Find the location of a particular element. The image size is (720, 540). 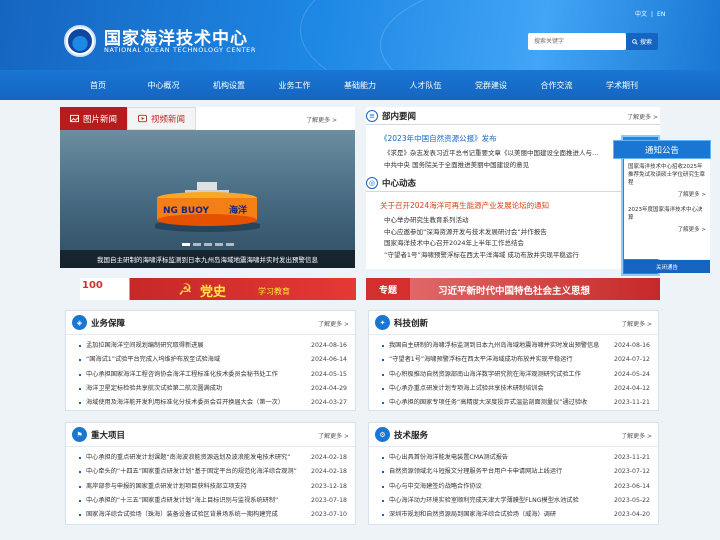

center-news-header: ◎ 中心动态 is located at coordinates (513, 183).